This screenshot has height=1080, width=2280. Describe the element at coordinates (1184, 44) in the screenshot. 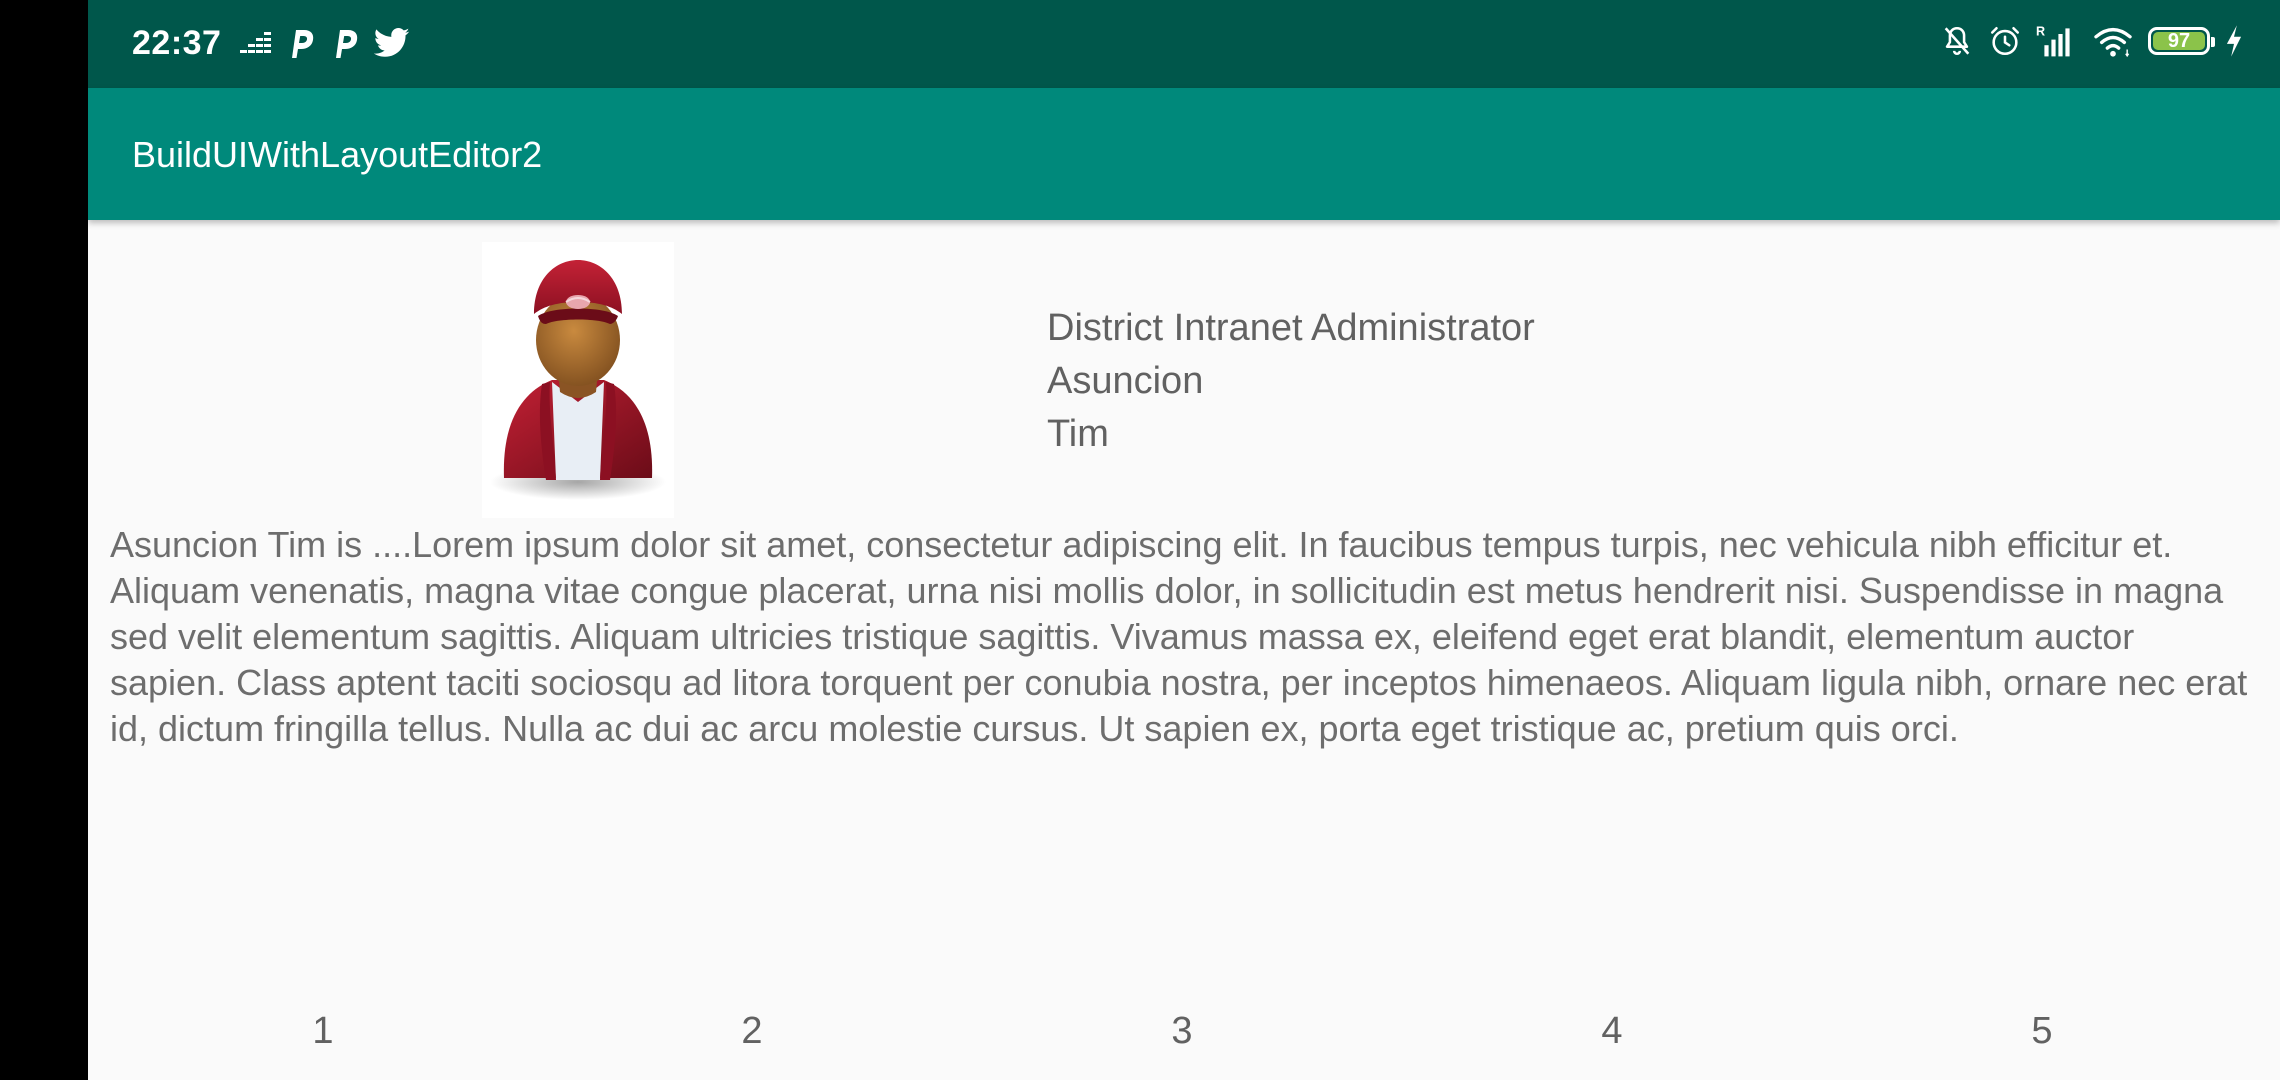

I see `status-bar: 22:37 R 97` at that location.